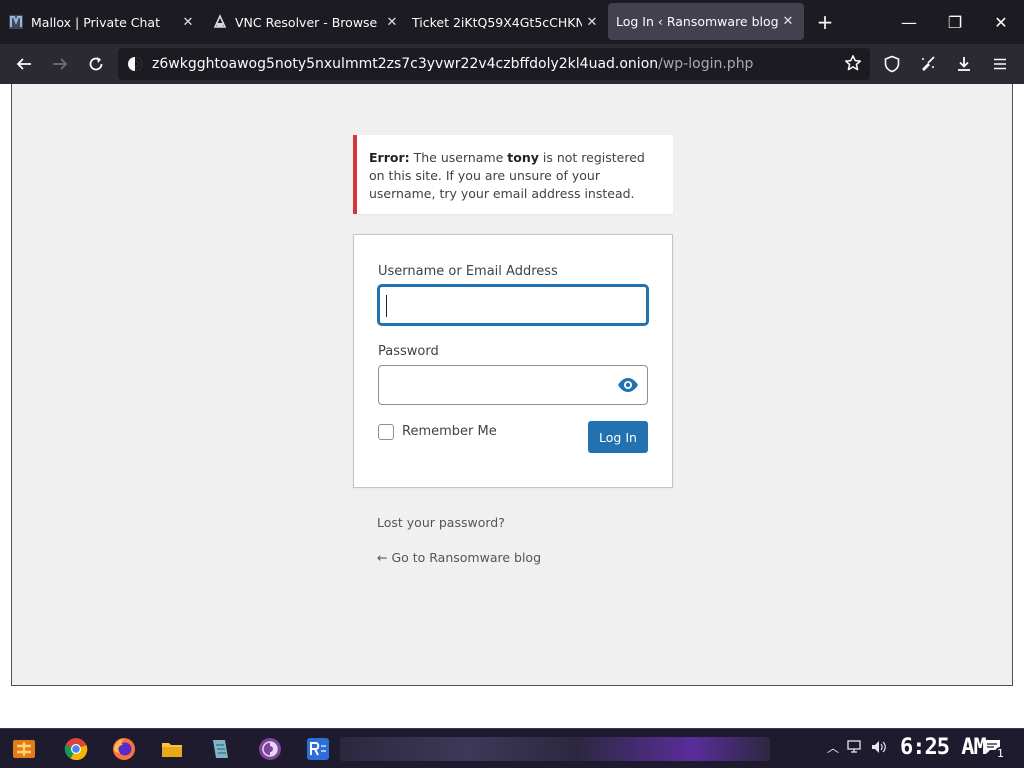  What do you see at coordinates (458, 157) in the screenshot?
I see `error-text-1: The username` at bounding box center [458, 157].